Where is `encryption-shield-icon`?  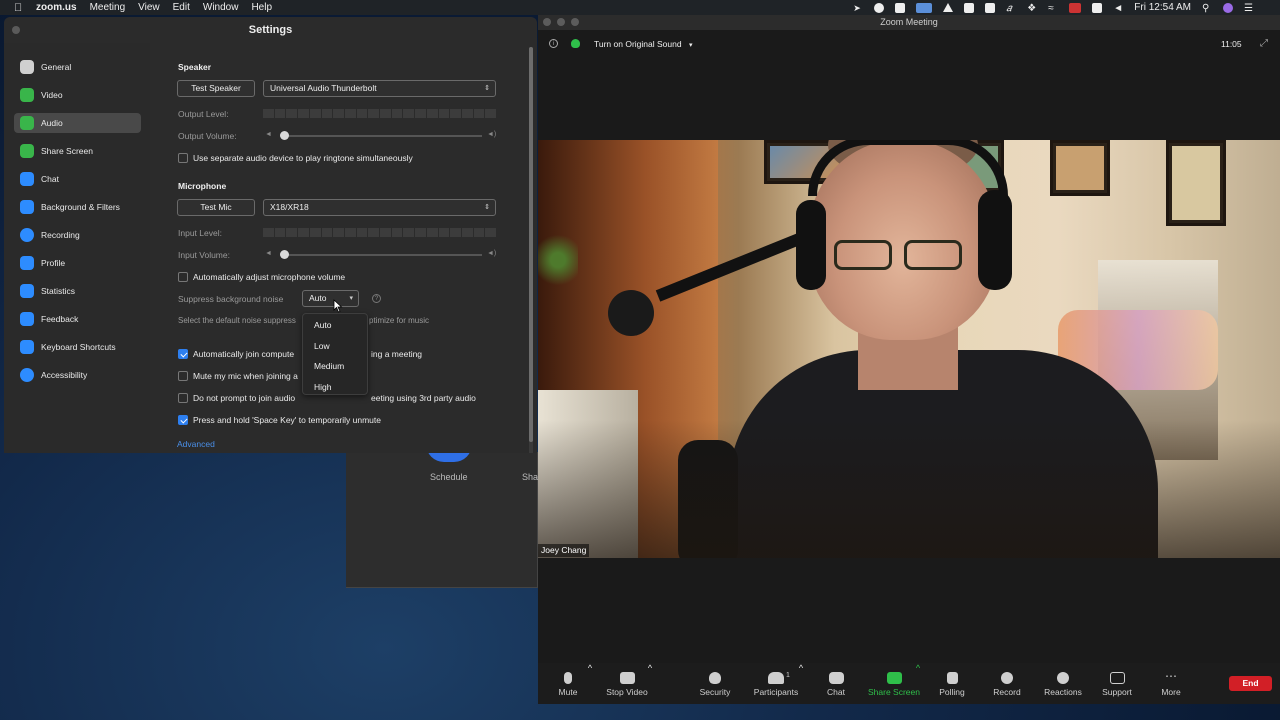
encryption-shield-icon is located at coordinates (575, 43).